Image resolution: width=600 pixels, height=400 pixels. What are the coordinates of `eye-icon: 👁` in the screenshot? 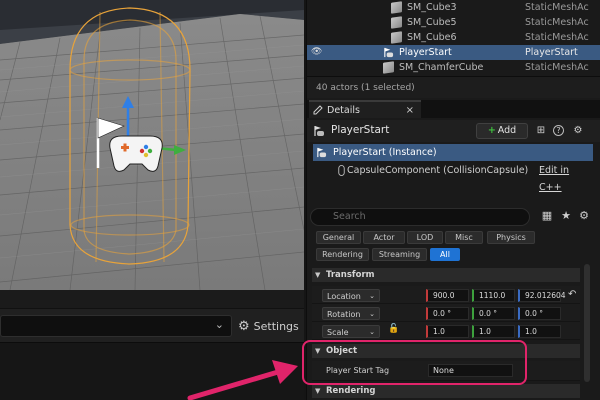 It's located at (317, 52).